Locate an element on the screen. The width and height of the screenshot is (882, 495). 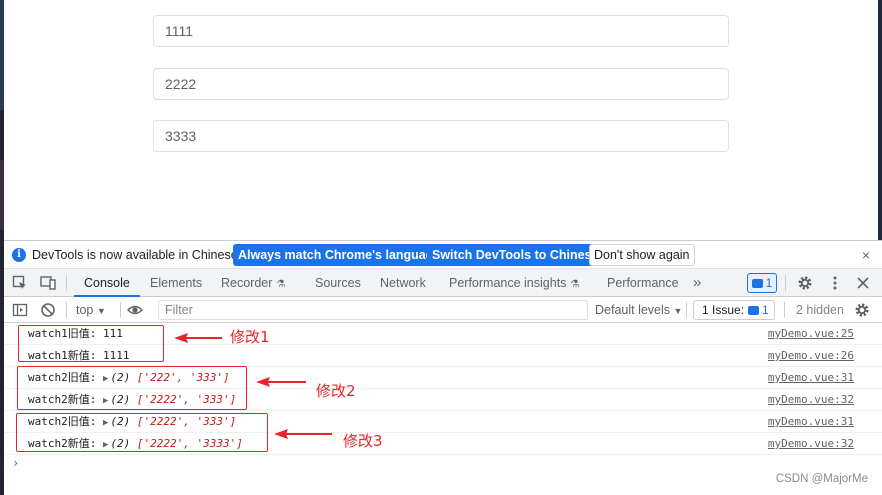
device-toolbar-icon is located at coordinates (48, 283).